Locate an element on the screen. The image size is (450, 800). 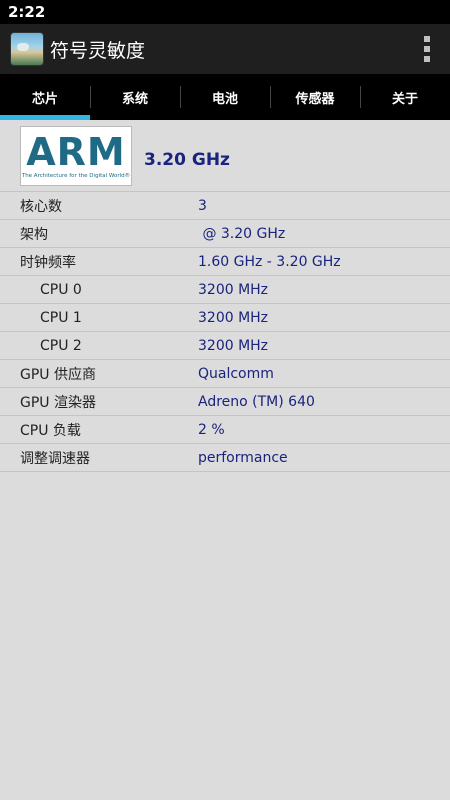
tab-label: 系统 is located at coordinates (134, 99).